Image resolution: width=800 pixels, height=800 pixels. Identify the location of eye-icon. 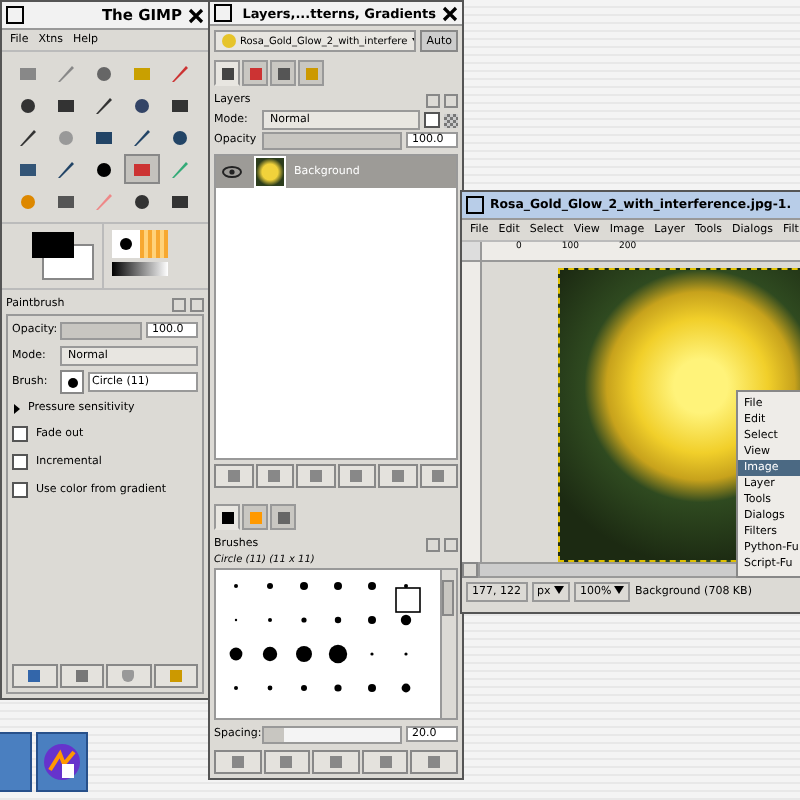
(232, 172).